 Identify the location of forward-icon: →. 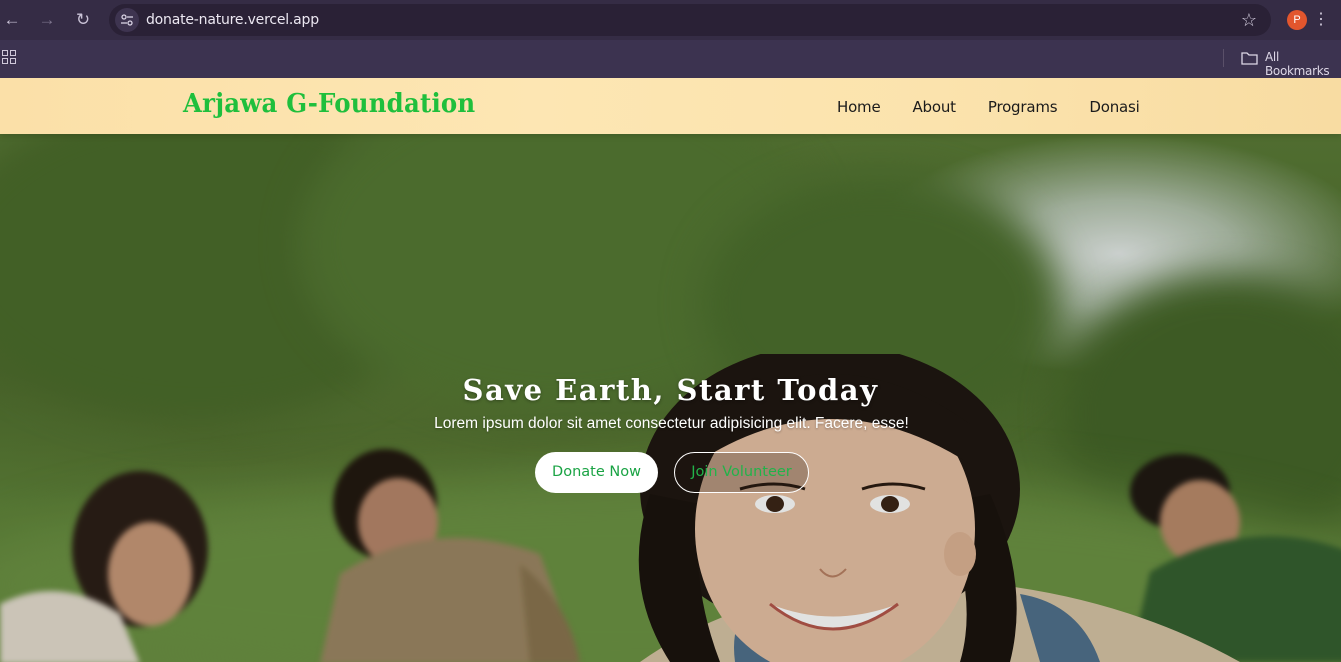
(47, 20).